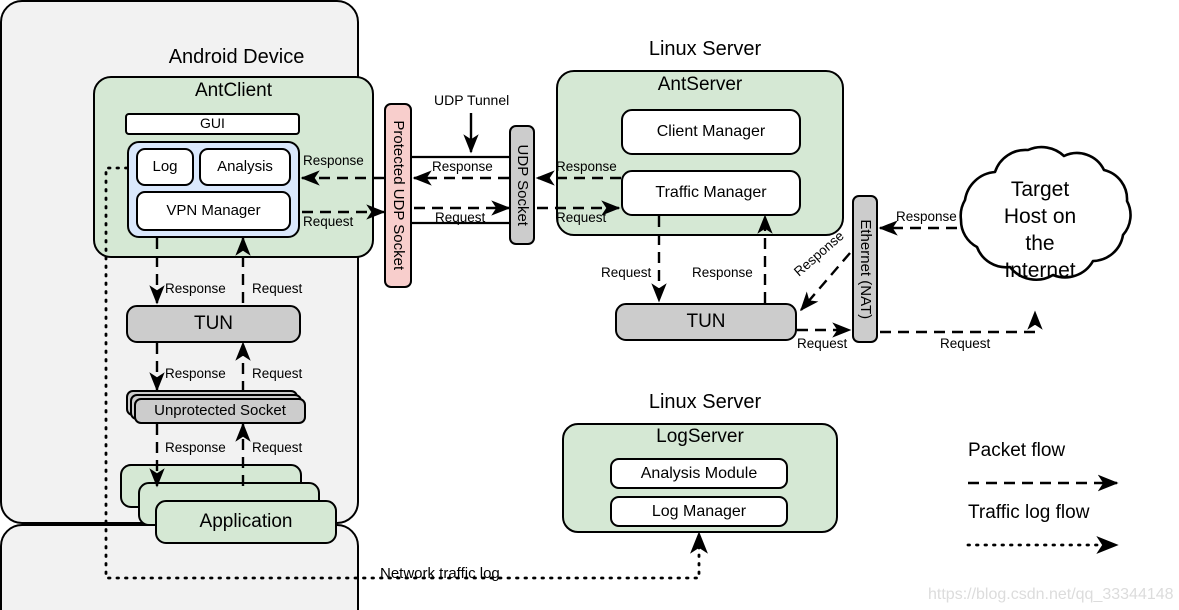 The height and width of the screenshot is (610, 1179). I want to click on label-tun-sock-request: Request, so click(277, 373).